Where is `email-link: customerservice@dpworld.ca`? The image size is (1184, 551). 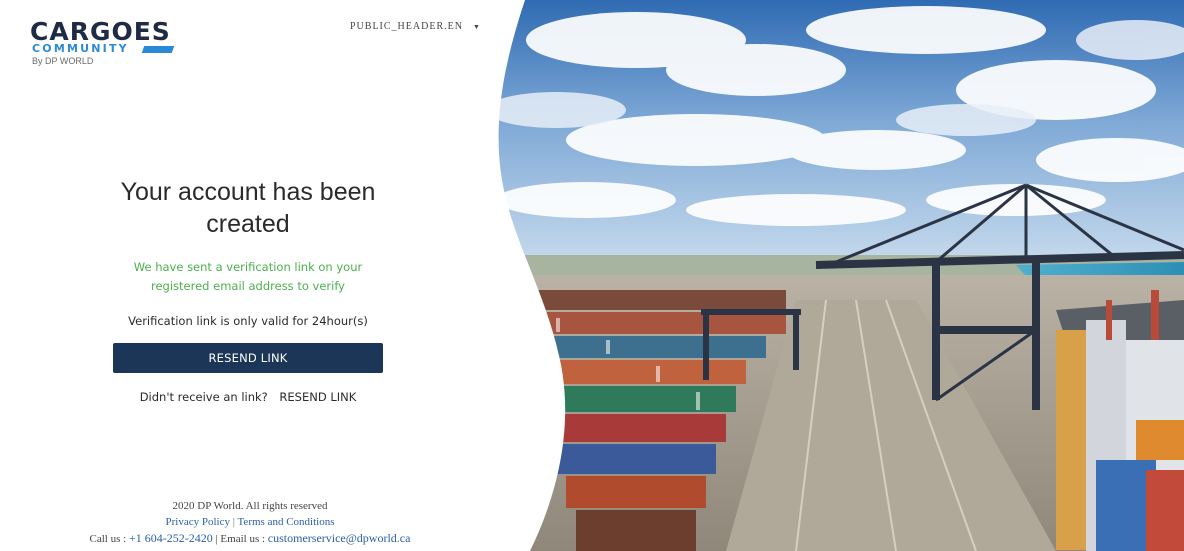
email-link: customerservice@dpworld.ca is located at coordinates (339, 538).